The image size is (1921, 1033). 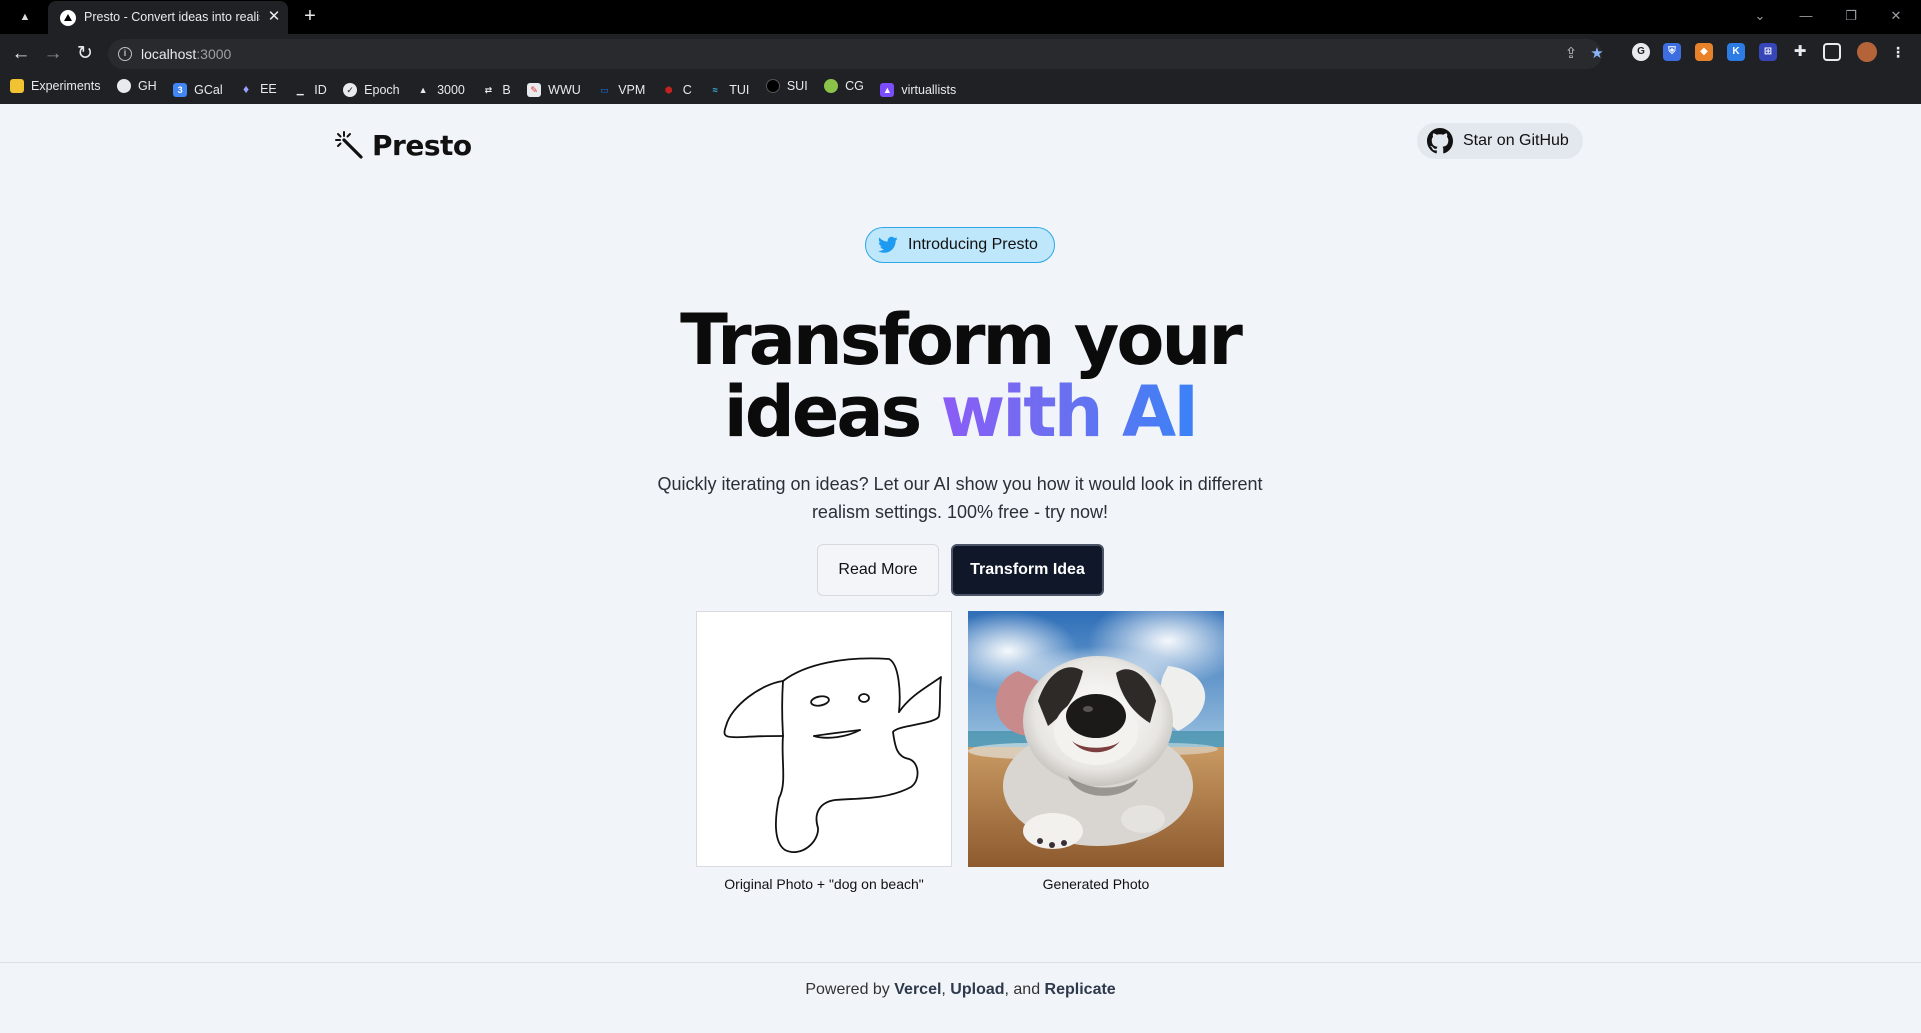 I want to click on tailwind-icon: ≈, so click(x=715, y=90).